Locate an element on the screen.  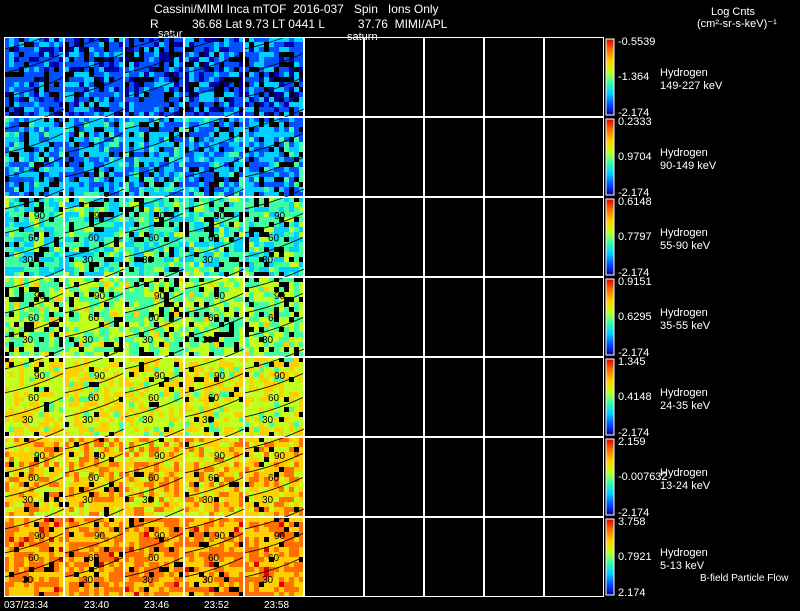
colorbar-mid-label: 0.7921 is located at coordinates (635, 557).